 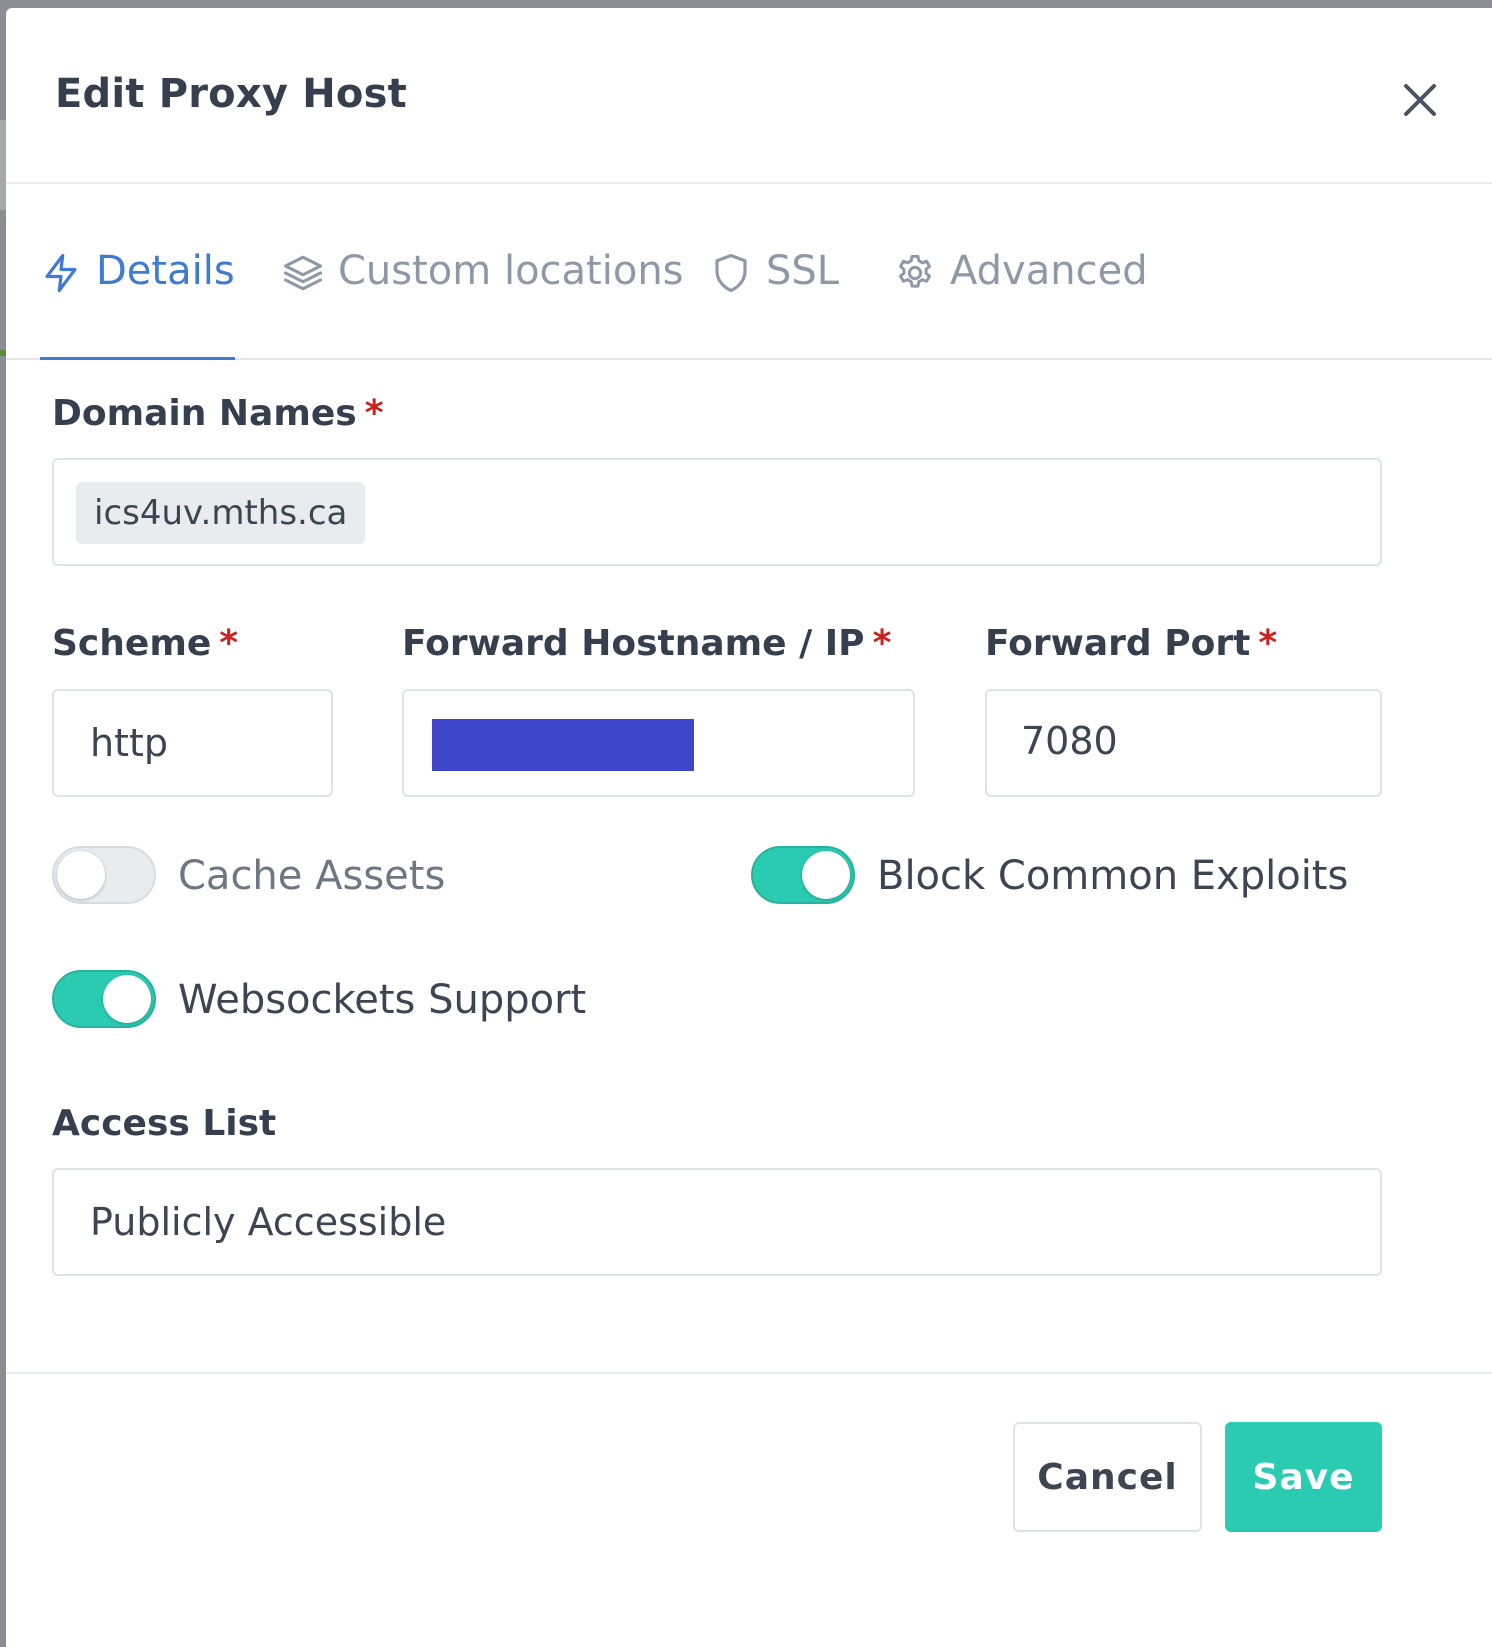 What do you see at coordinates (231, 94) in the screenshot?
I see `modal-title: Edit Proxy Host` at bounding box center [231, 94].